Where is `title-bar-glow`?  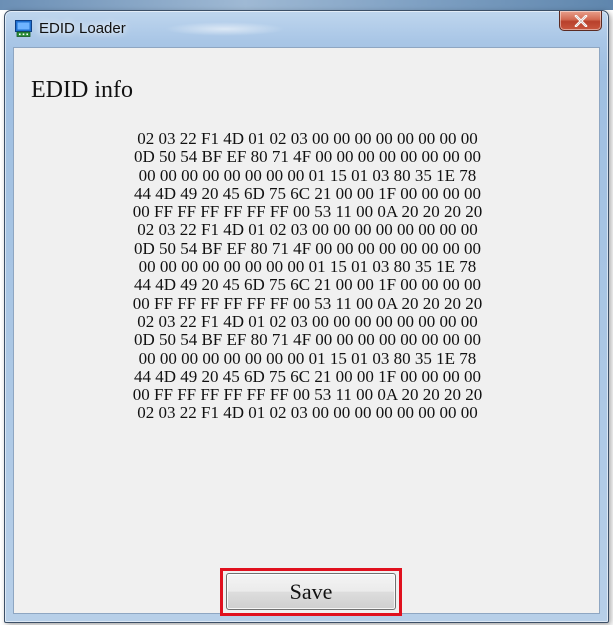
title-bar-glow is located at coordinates (225, 29).